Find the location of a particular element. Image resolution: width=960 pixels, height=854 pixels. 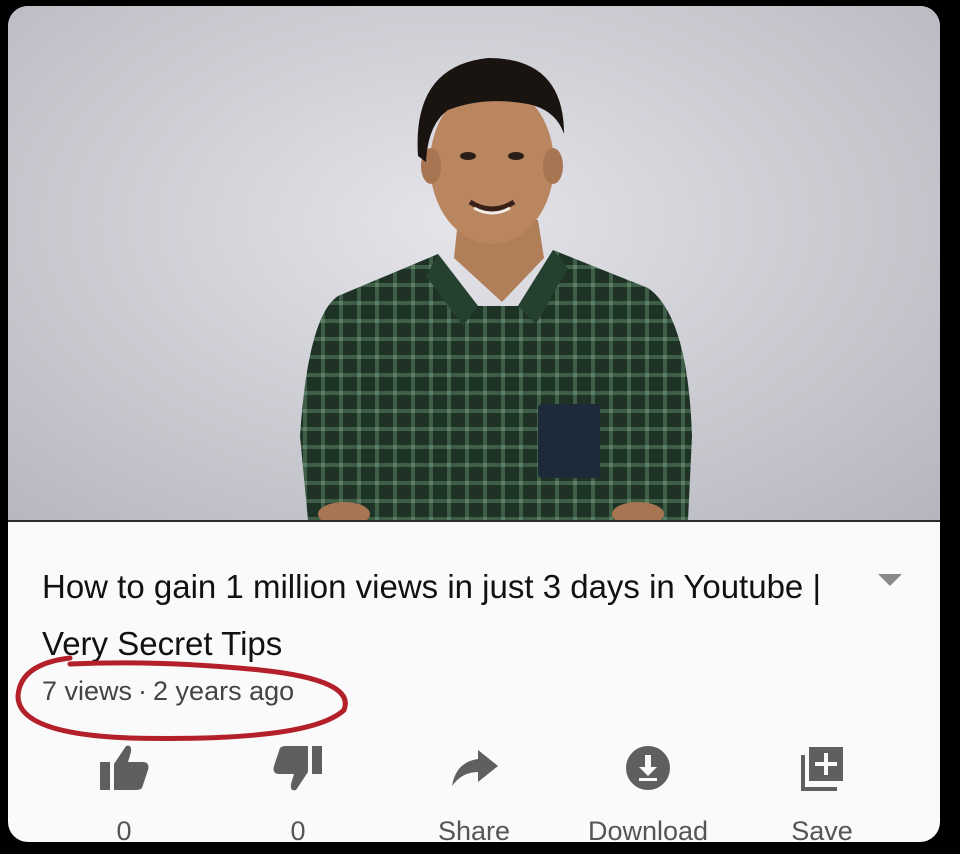

thumbs-down-icon is located at coordinates (297, 768).